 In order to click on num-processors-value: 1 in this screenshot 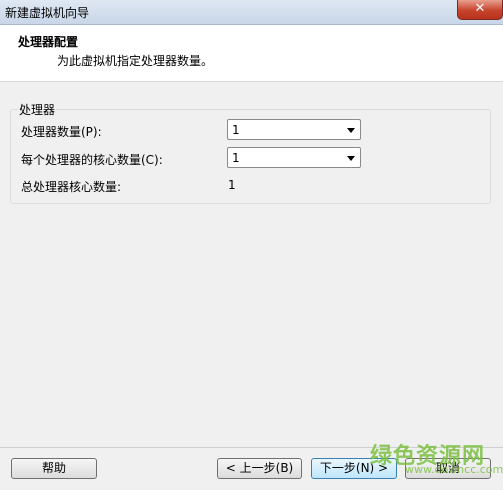, I will do `click(236, 130)`.